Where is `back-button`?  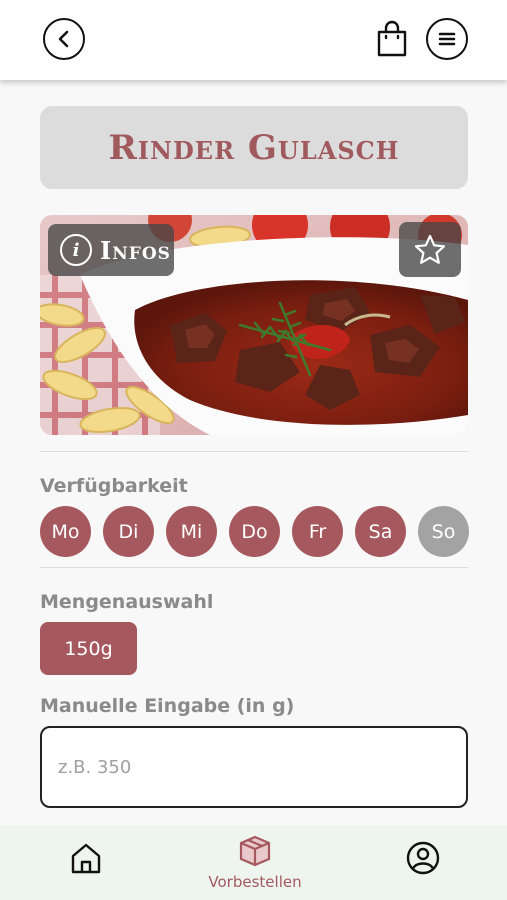 back-button is located at coordinates (64, 39).